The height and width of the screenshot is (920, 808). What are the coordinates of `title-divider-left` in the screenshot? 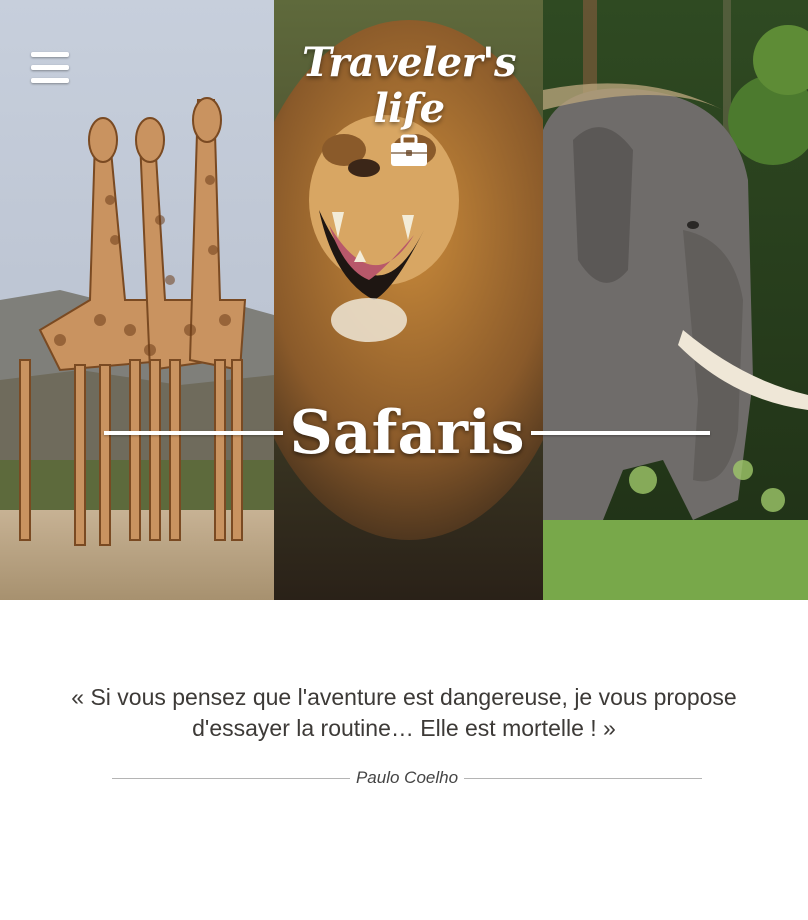 It's located at (194, 433).